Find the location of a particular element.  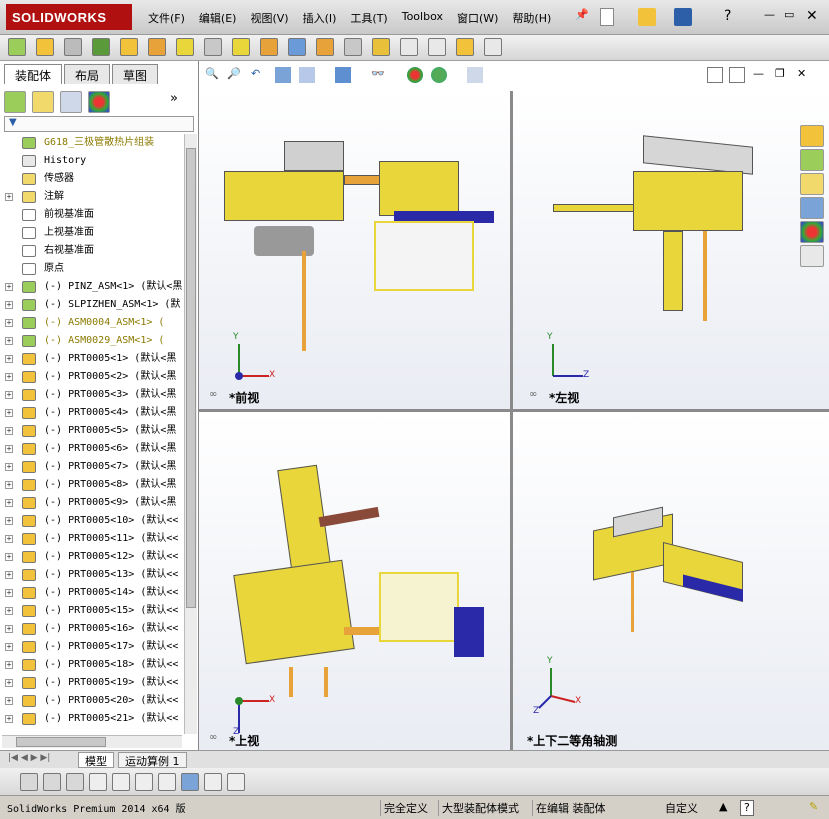

insert-component-icon is located at coordinates (17, 47).